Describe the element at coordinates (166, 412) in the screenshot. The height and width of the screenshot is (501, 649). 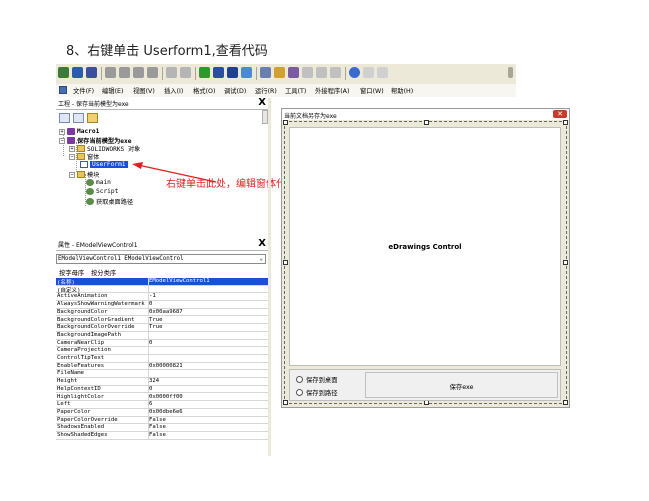
I see `property-value: 0x00dbe6e6` at that location.